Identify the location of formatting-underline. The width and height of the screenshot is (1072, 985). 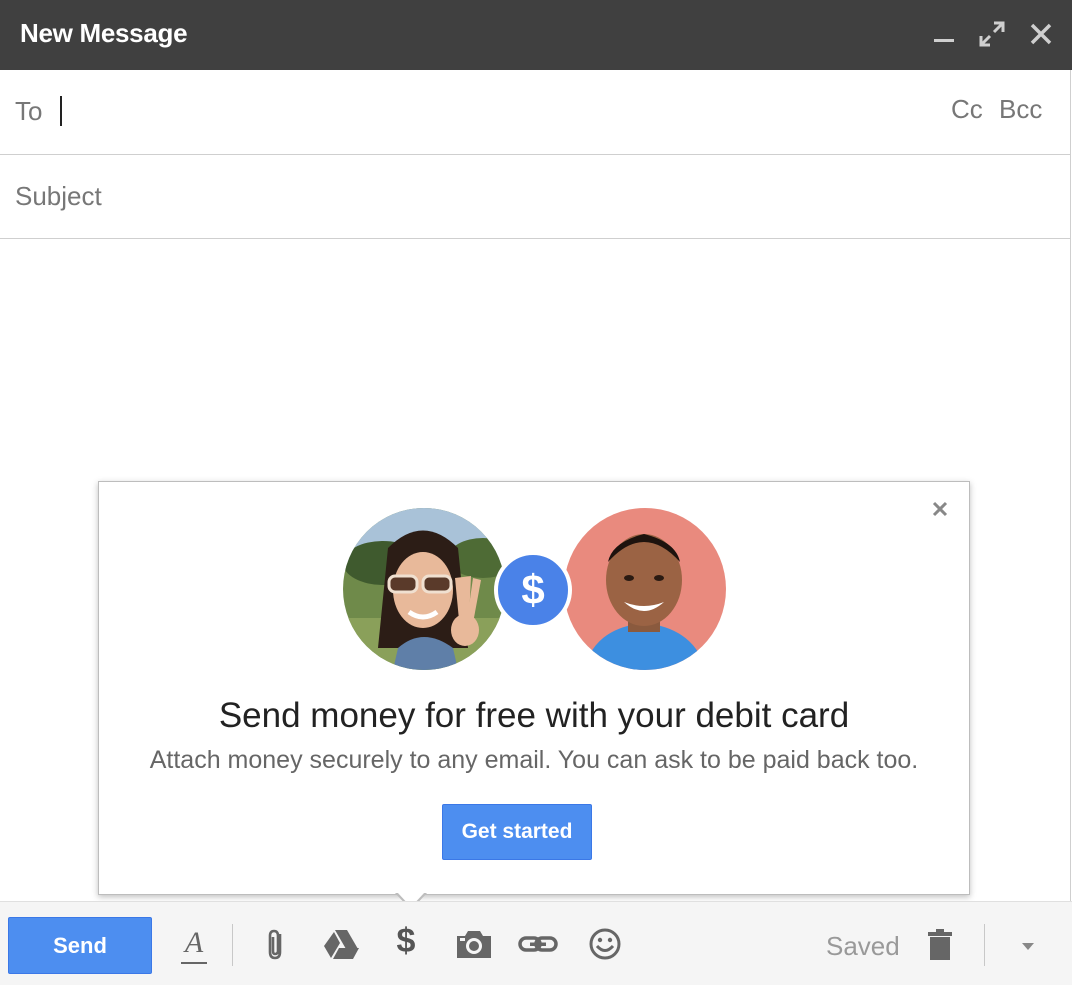
(194, 963).